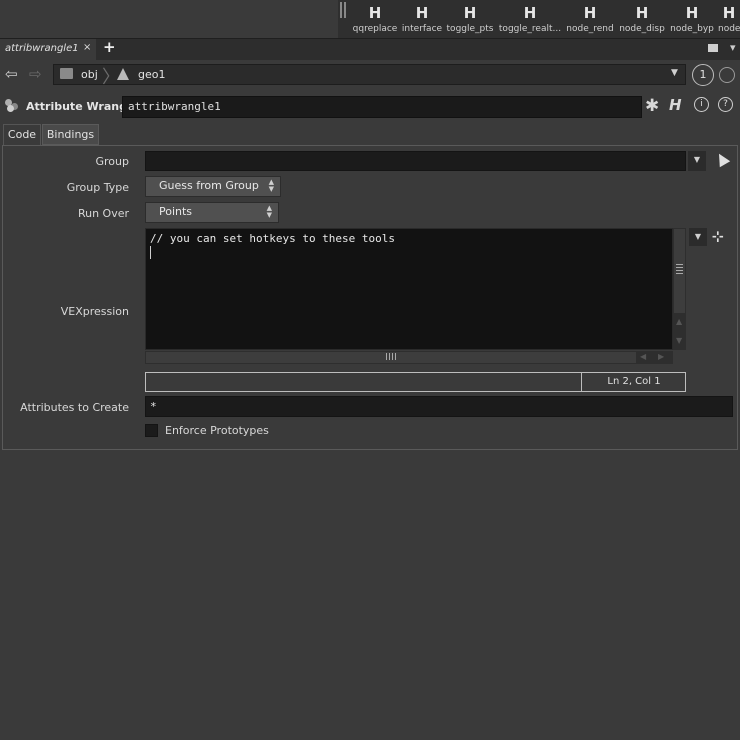 This screenshot has width=740, height=740. I want to click on shelf-tool-node: H node, so click(729, 20).